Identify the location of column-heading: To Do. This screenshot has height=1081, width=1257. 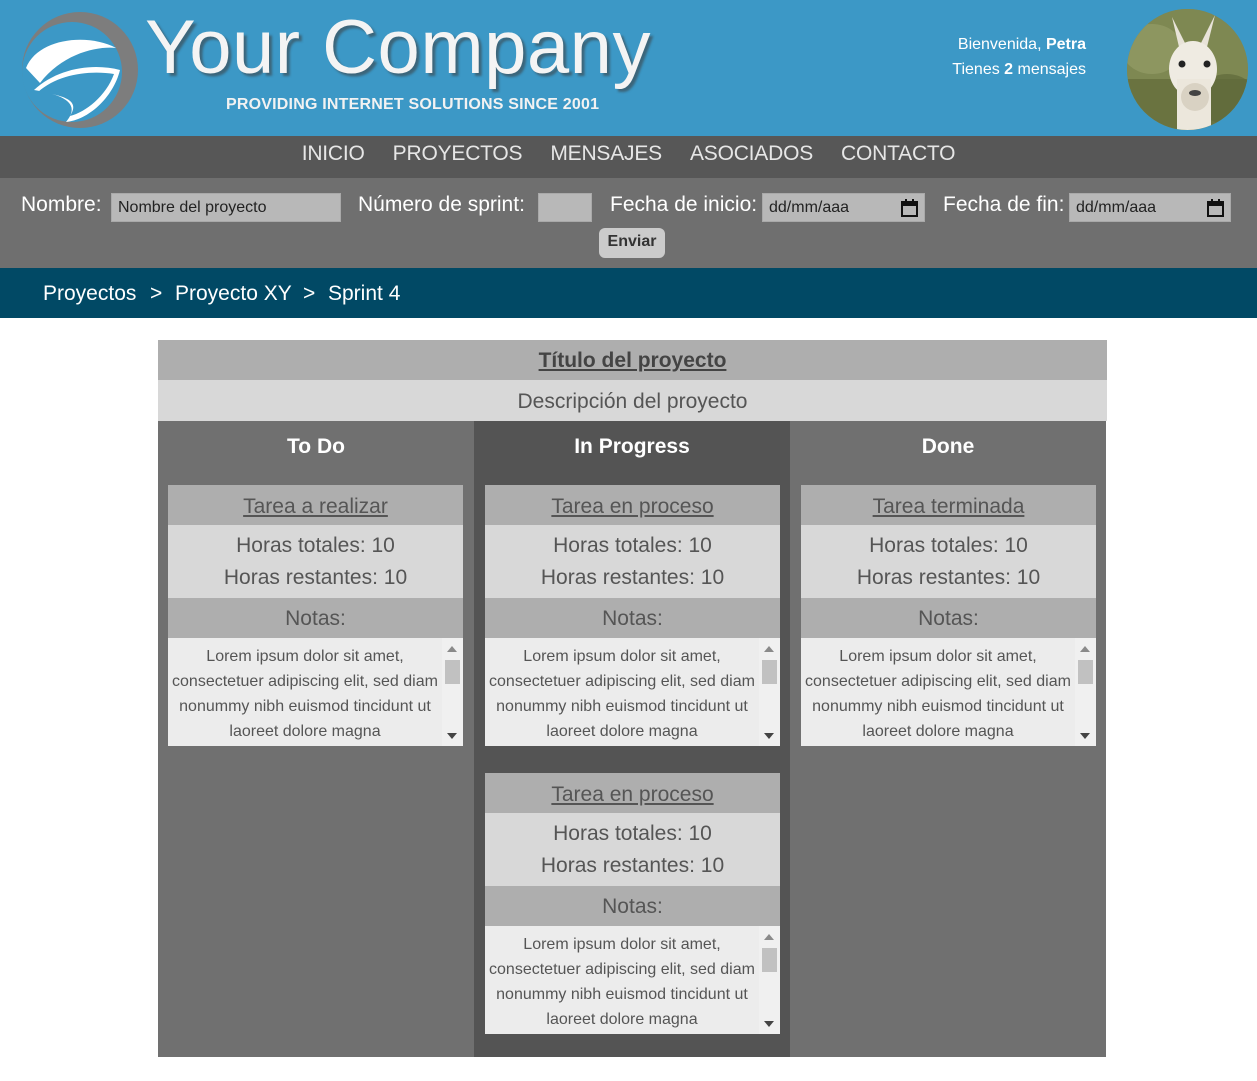
(316, 446).